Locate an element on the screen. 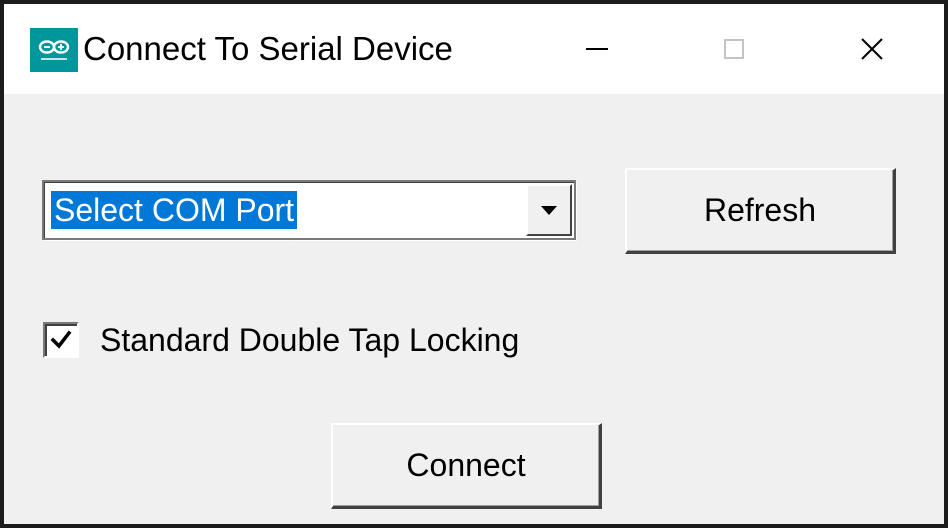 The width and height of the screenshot is (948, 528). dropdown-button is located at coordinates (549, 210).